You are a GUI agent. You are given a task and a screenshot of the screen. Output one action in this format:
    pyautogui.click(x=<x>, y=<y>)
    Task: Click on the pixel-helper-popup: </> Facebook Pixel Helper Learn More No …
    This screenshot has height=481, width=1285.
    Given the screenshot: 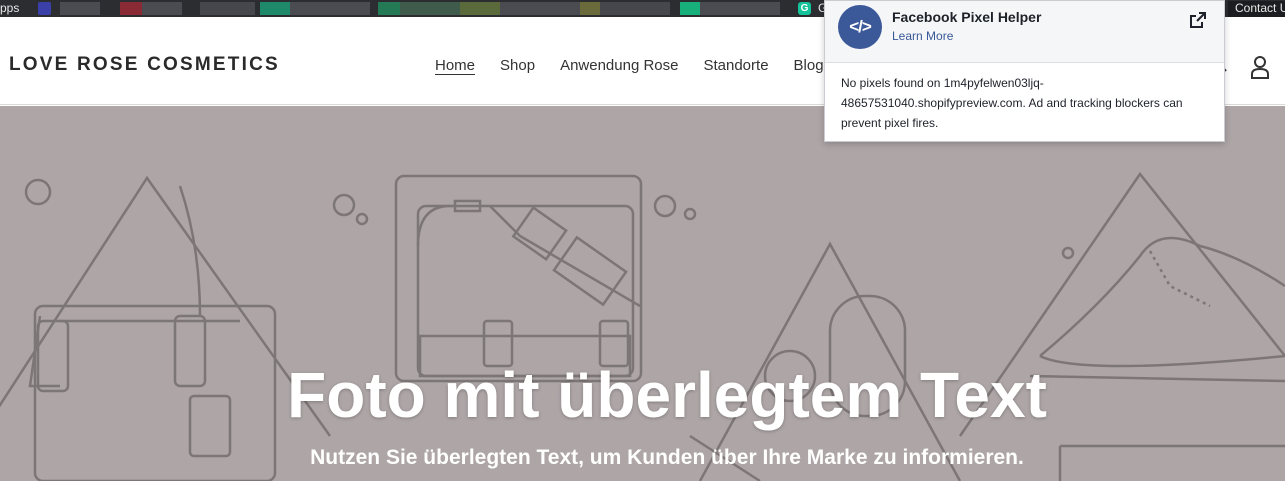 What is the action you would take?
    pyautogui.click(x=1024, y=71)
    